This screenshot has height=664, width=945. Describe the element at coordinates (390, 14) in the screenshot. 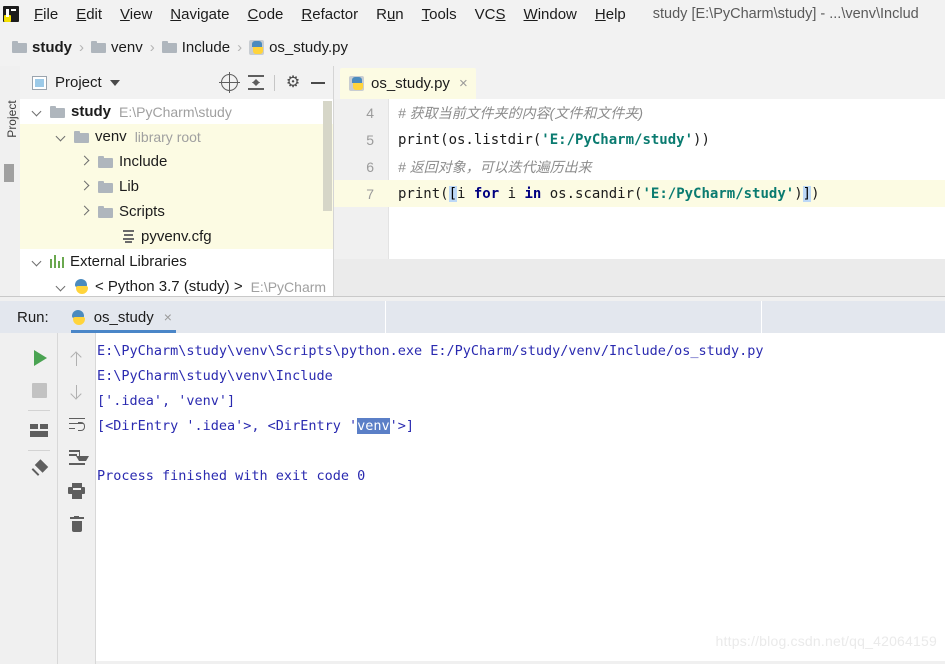

I see `menu-item-run: Run` at that location.